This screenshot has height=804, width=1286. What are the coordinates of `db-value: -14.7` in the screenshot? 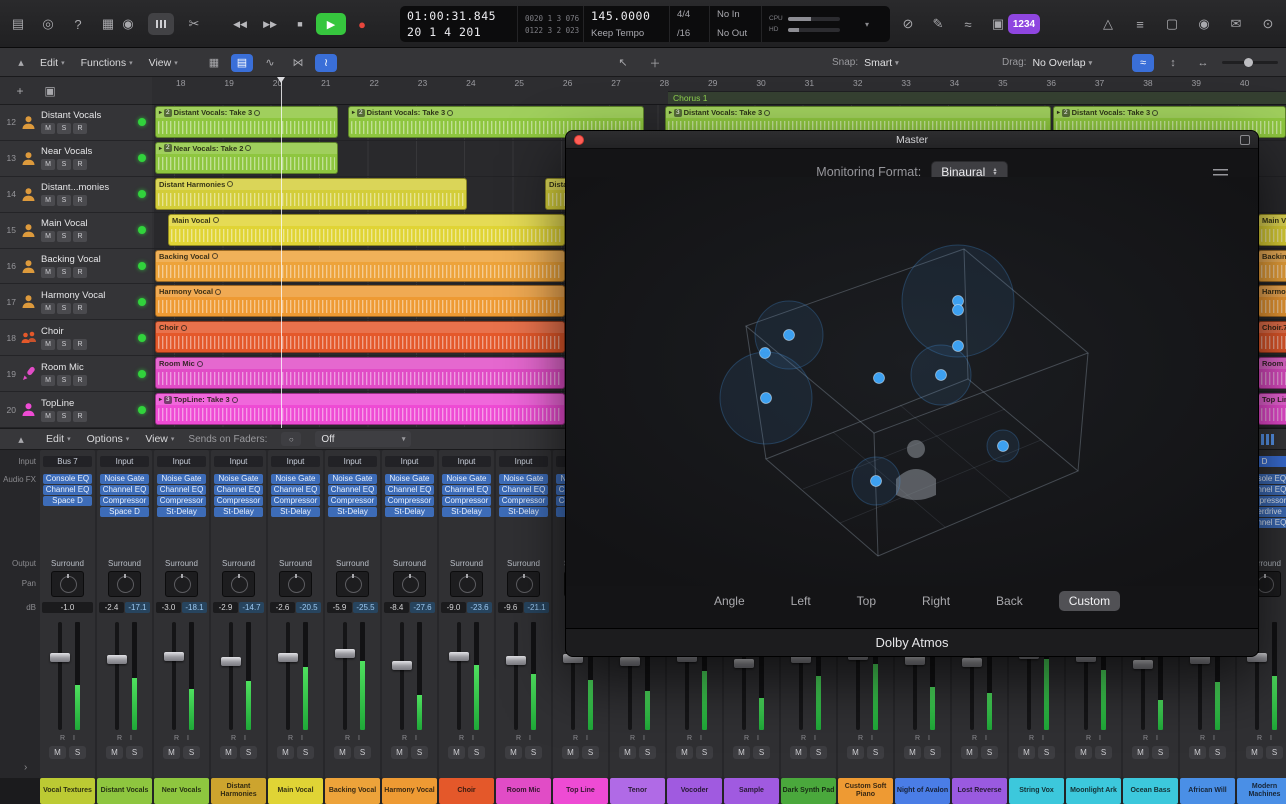 It's located at (251, 607).